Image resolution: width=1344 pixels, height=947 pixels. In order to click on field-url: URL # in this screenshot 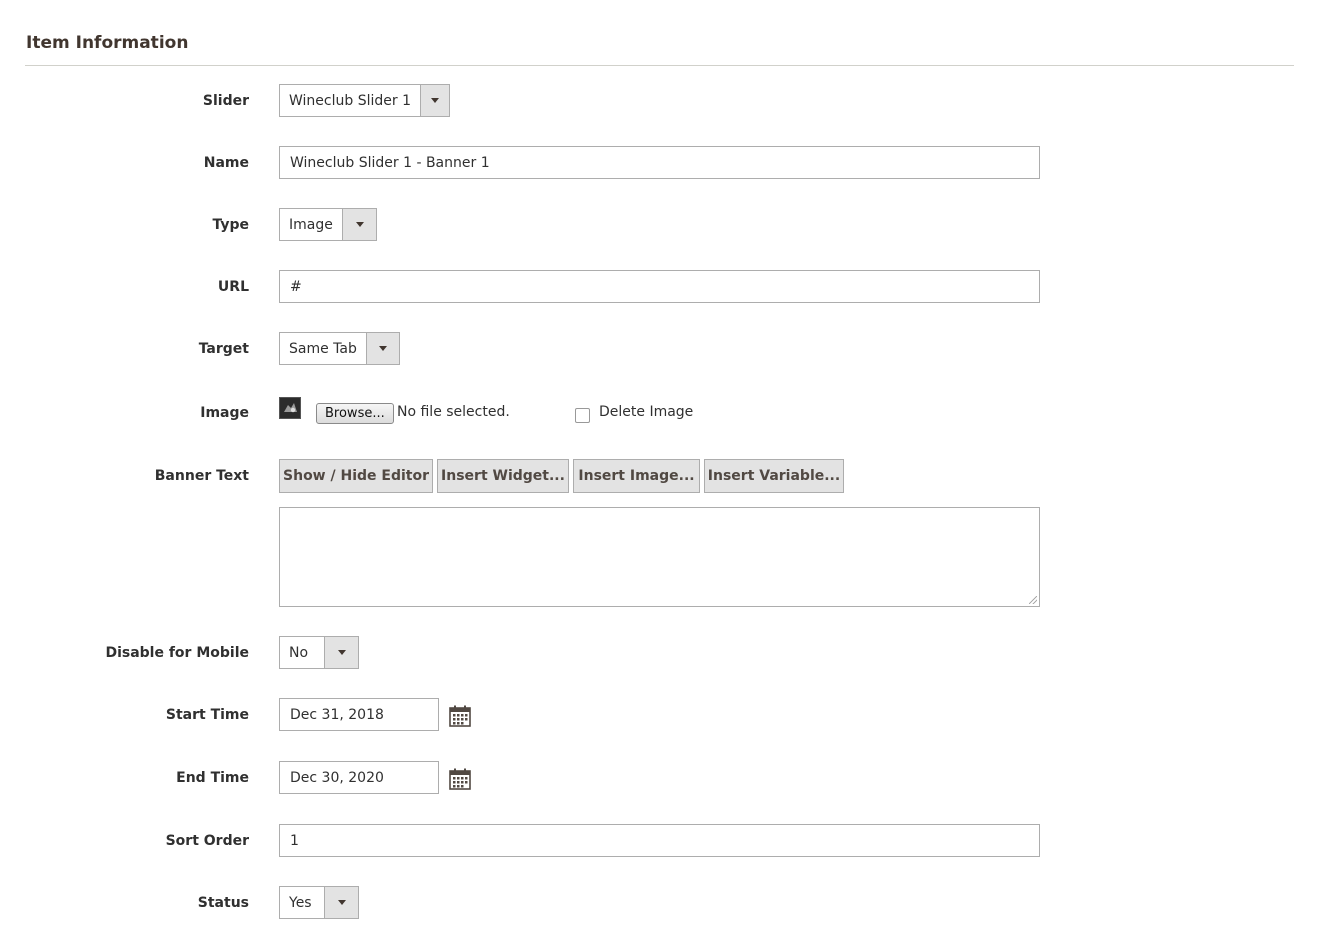, I will do `click(672, 287)`.